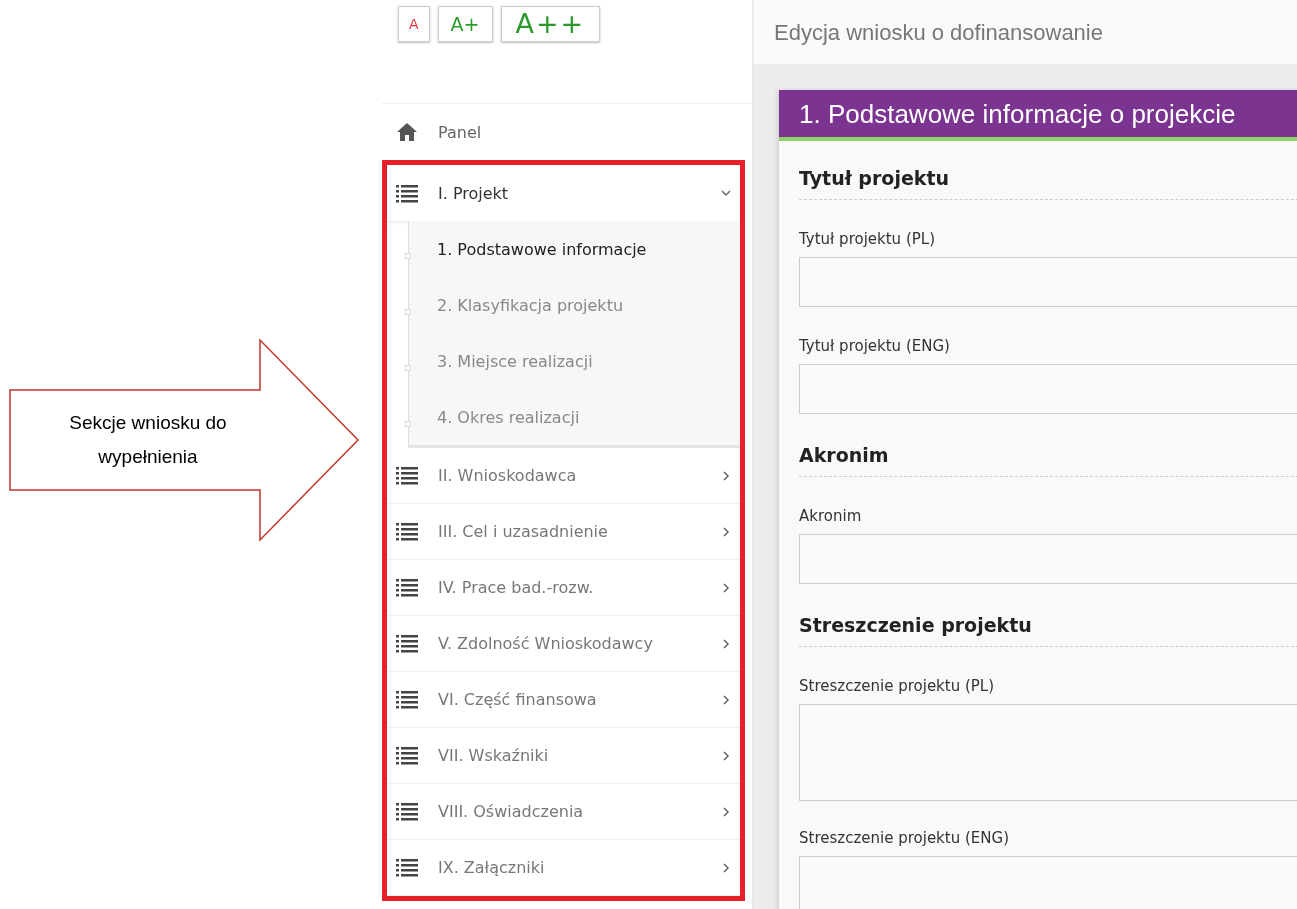  I want to click on nav-item: VIII. Oświadczenia, so click(563, 812).